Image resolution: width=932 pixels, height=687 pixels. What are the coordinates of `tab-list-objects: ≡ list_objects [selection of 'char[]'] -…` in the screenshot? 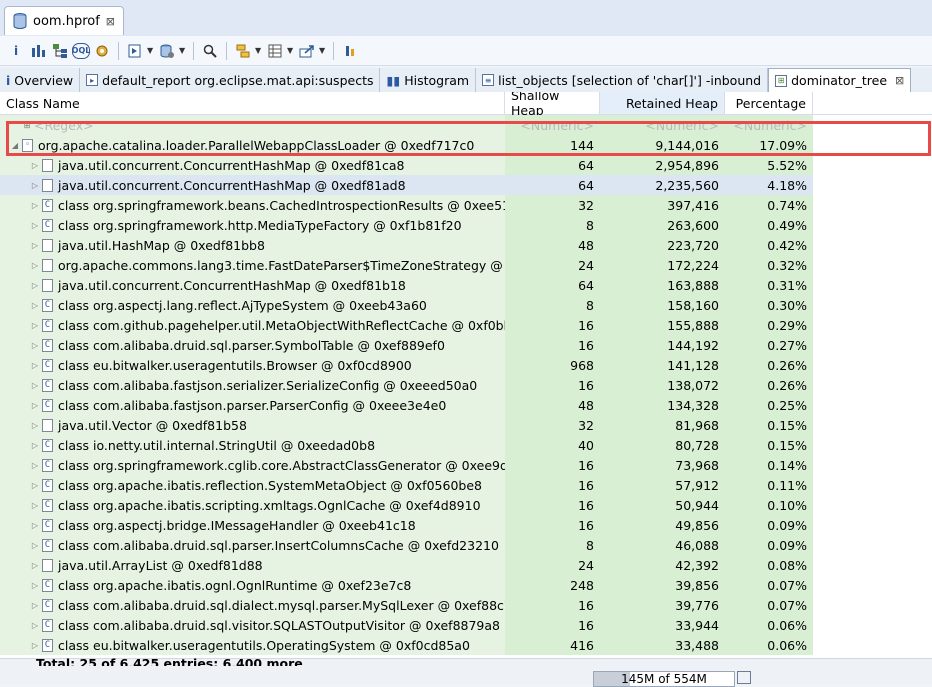 It's located at (622, 80).